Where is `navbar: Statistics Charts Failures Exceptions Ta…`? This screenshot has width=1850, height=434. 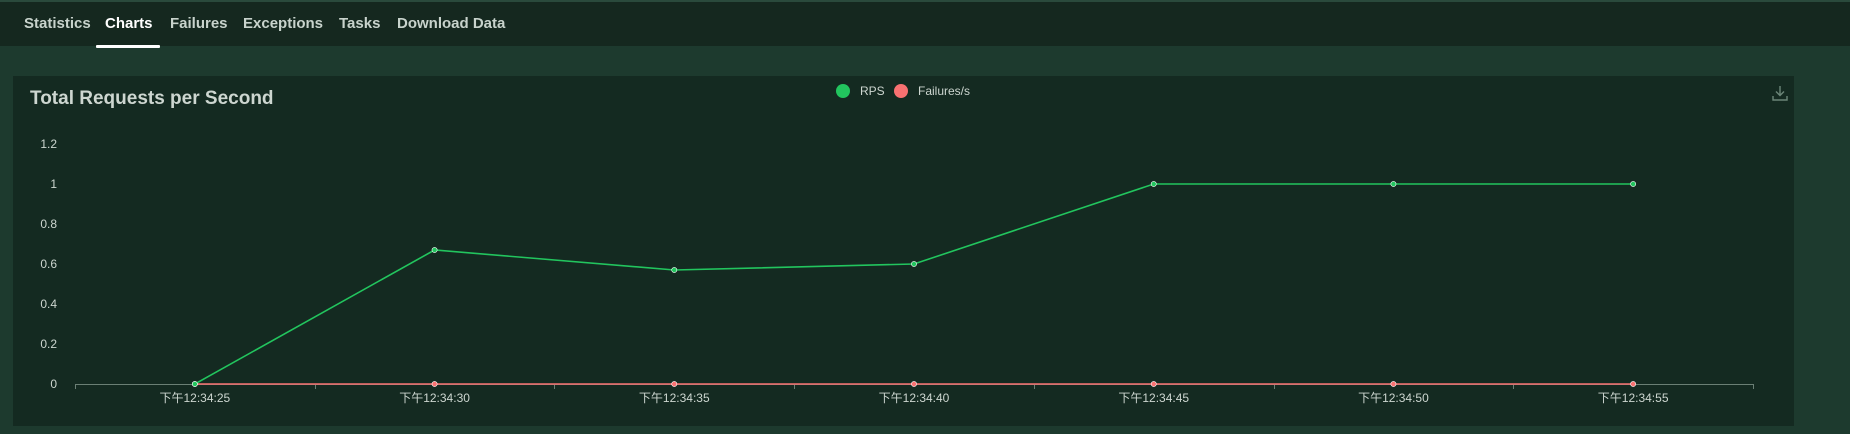
navbar: Statistics Charts Failures Exceptions Ta… is located at coordinates (925, 25).